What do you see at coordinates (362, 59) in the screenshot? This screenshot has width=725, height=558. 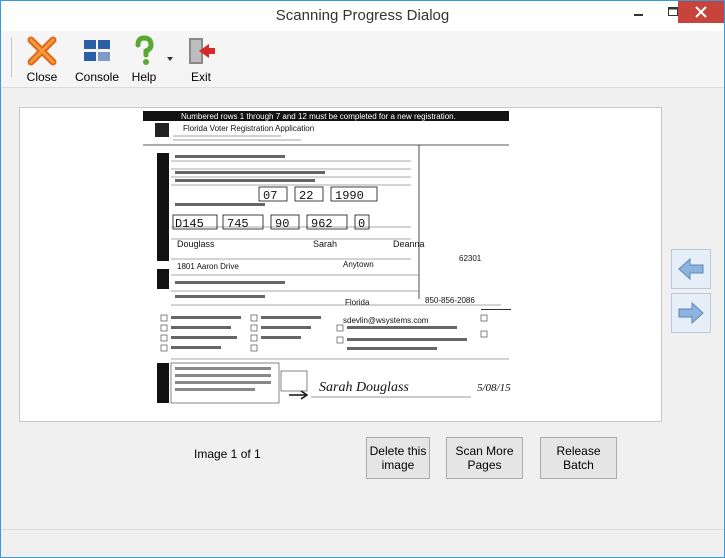 I see `toolbar: Close Console Help Exit` at bounding box center [362, 59].